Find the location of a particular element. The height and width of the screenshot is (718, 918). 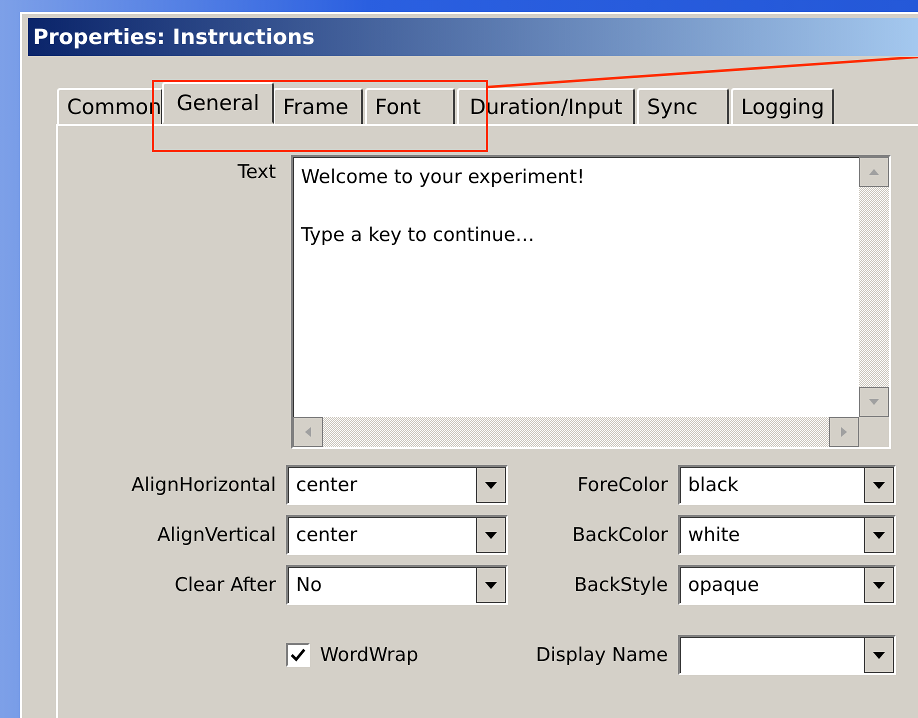

field-label: BackStyle is located at coordinates (620, 585).